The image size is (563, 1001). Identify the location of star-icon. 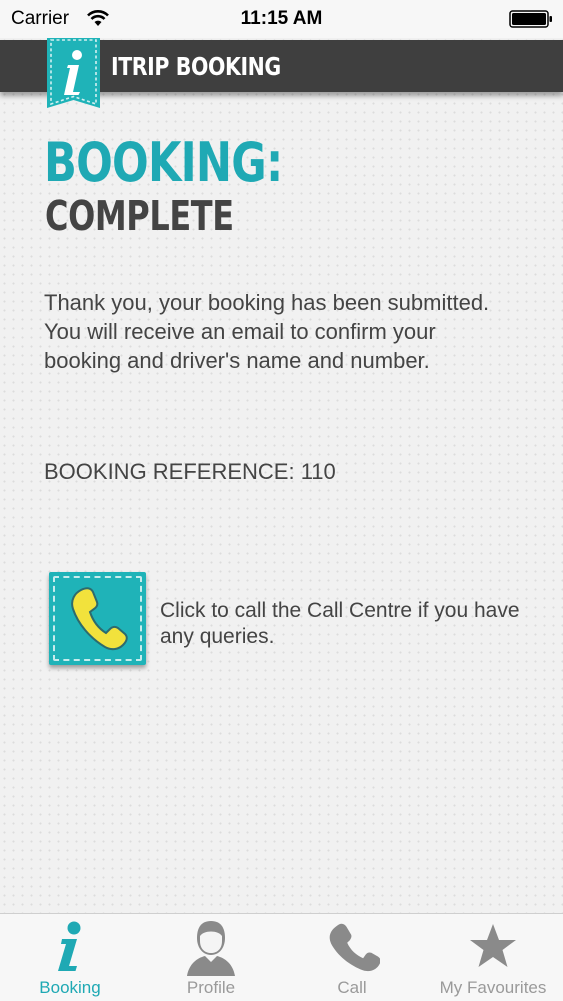
(493, 945).